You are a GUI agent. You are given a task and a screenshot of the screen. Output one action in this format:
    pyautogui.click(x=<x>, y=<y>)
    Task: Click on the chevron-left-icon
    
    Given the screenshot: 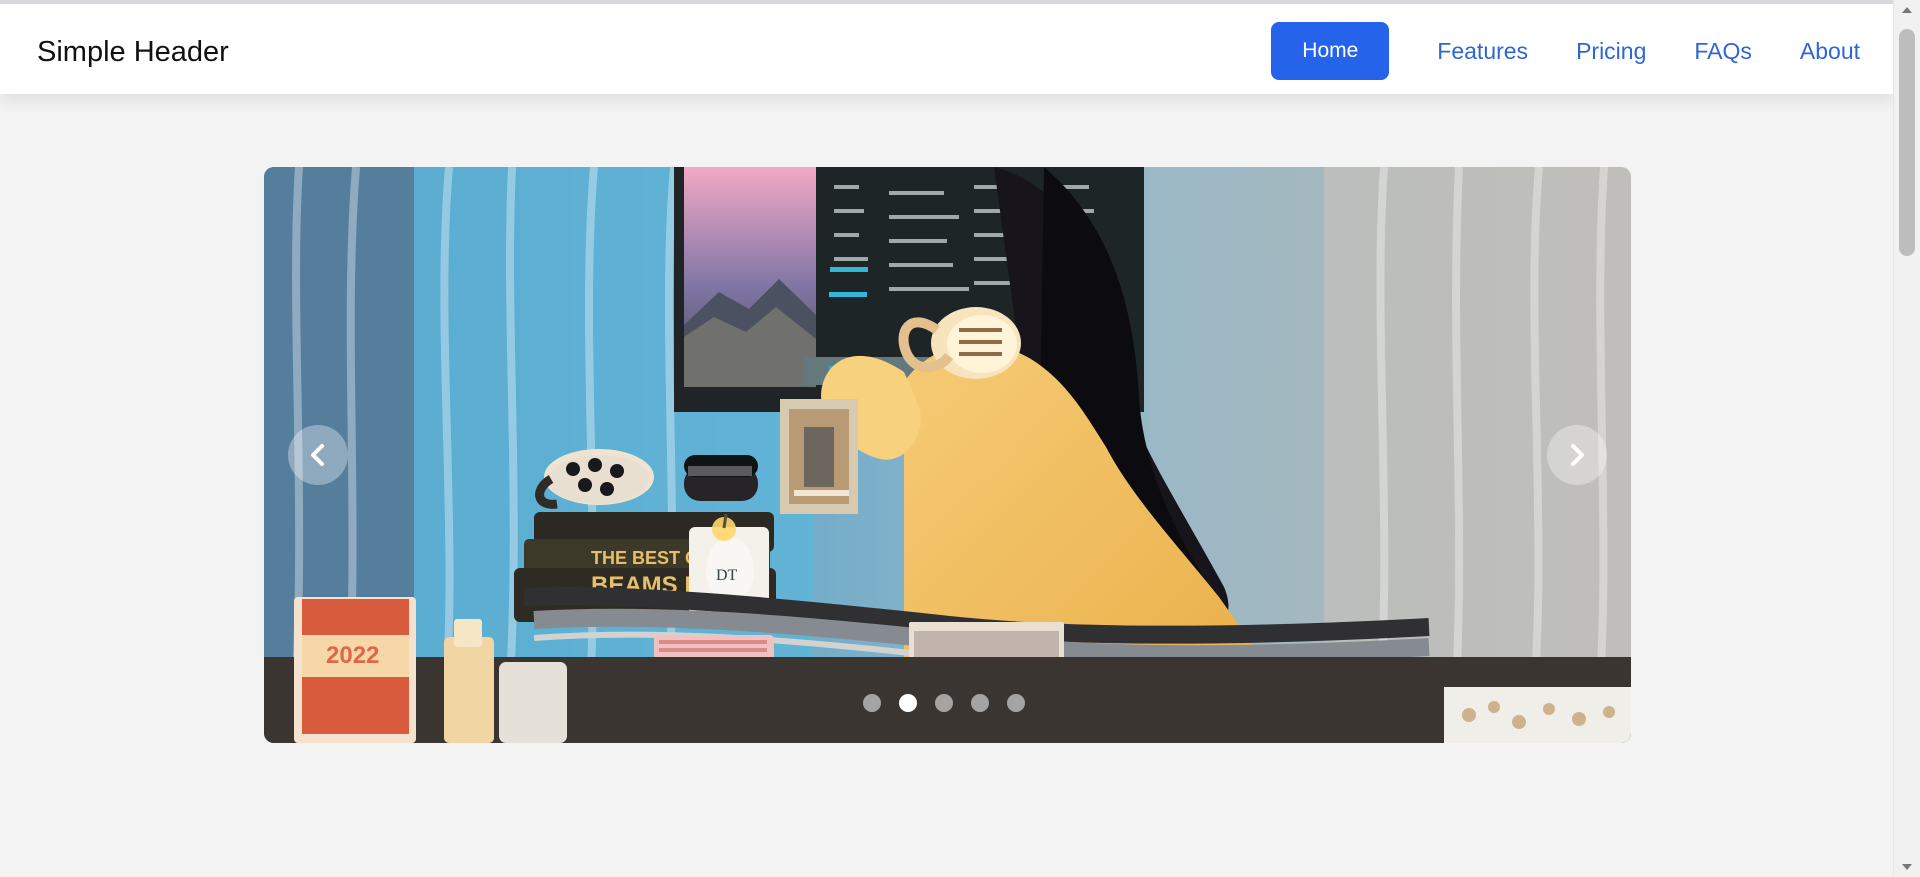 What is the action you would take?
    pyautogui.click(x=317, y=455)
    